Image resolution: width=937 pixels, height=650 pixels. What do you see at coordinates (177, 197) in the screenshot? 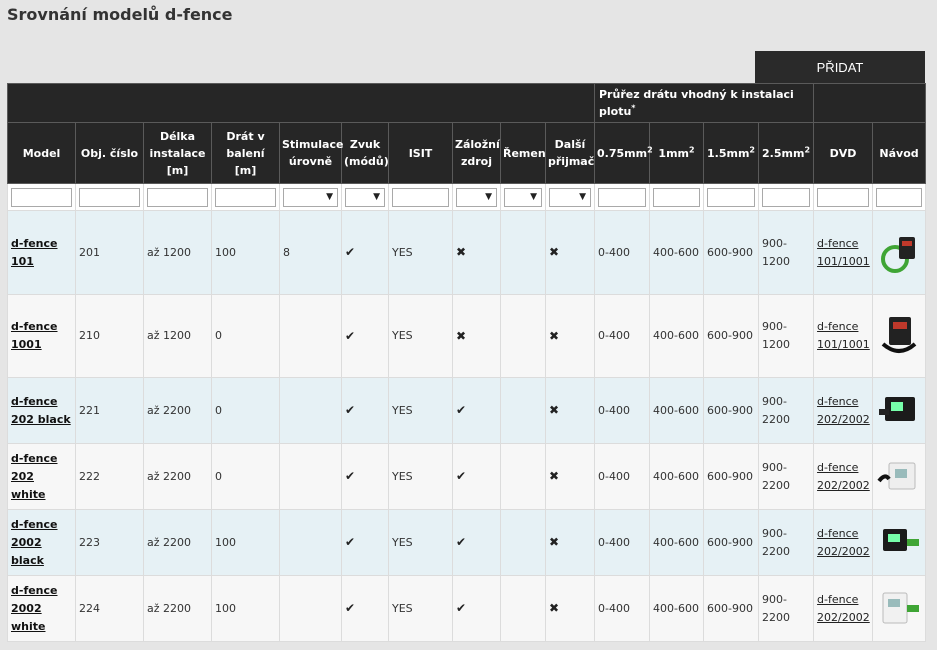
I see `filter-delka-input` at bounding box center [177, 197].